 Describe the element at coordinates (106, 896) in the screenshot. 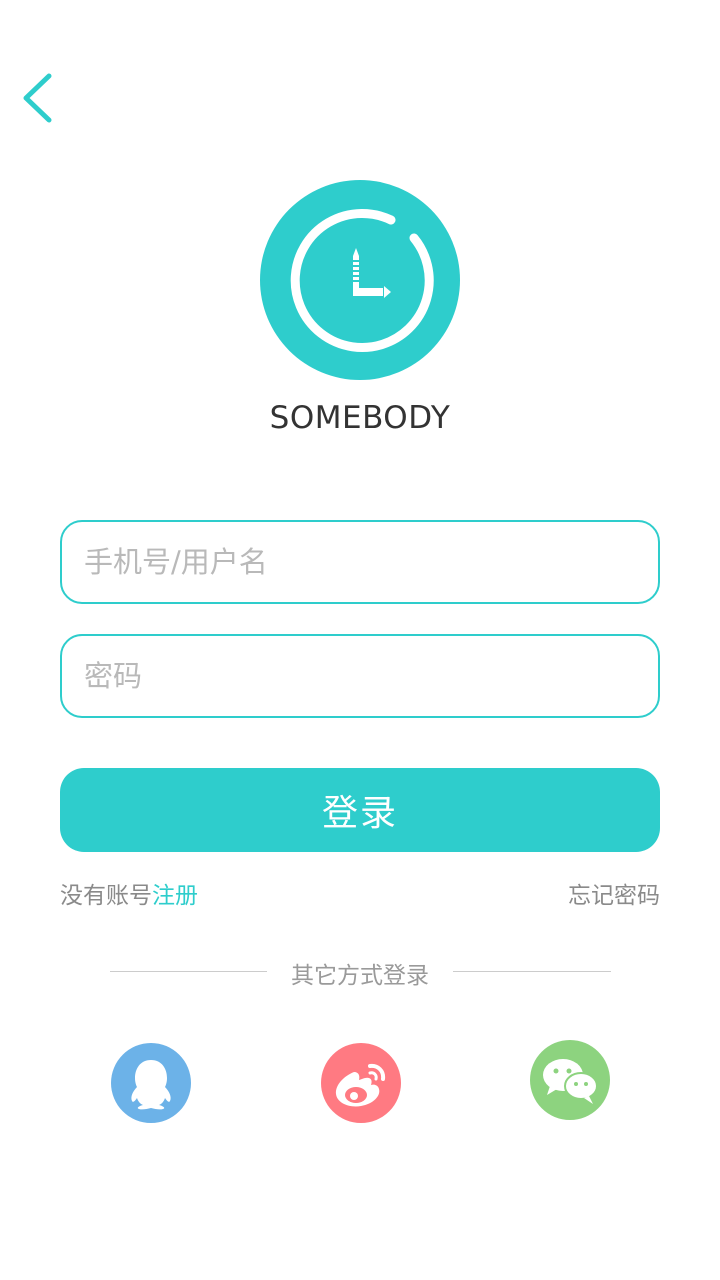

I see `no-account-text: 没有账号` at that location.